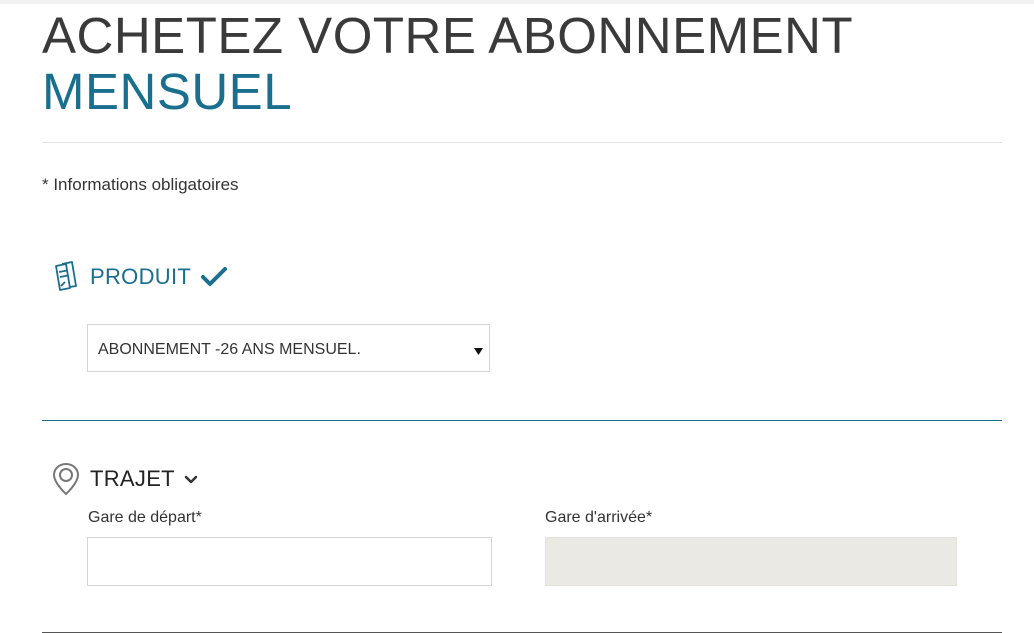 This screenshot has width=1034, height=633. I want to click on dropdown-arrow-icon, so click(478, 348).